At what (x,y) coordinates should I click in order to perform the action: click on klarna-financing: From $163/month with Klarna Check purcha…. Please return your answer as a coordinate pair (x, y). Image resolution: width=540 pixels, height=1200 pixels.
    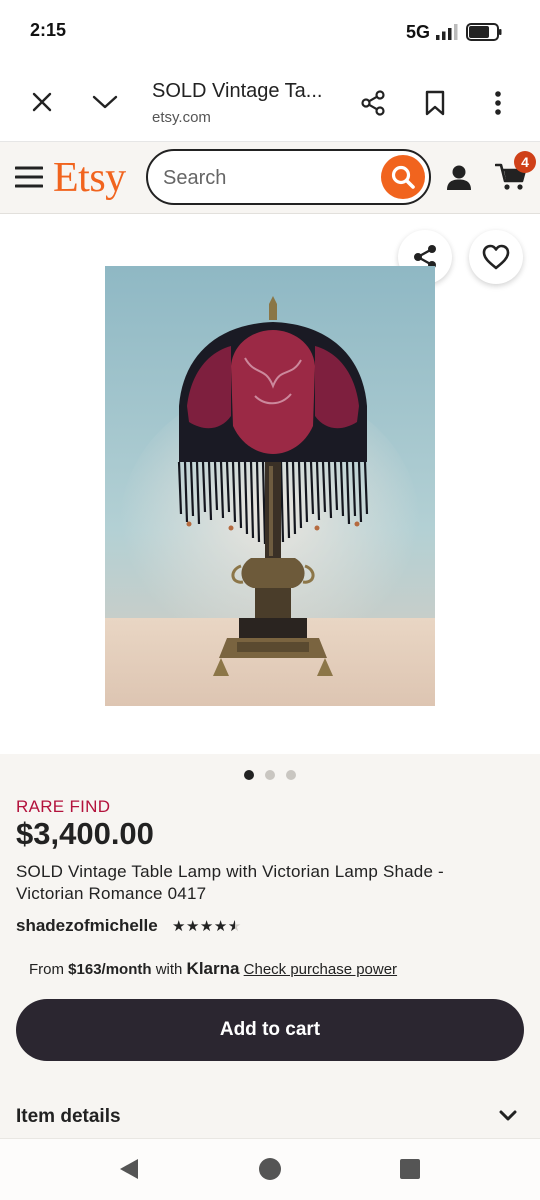
    Looking at the image, I should click on (213, 969).